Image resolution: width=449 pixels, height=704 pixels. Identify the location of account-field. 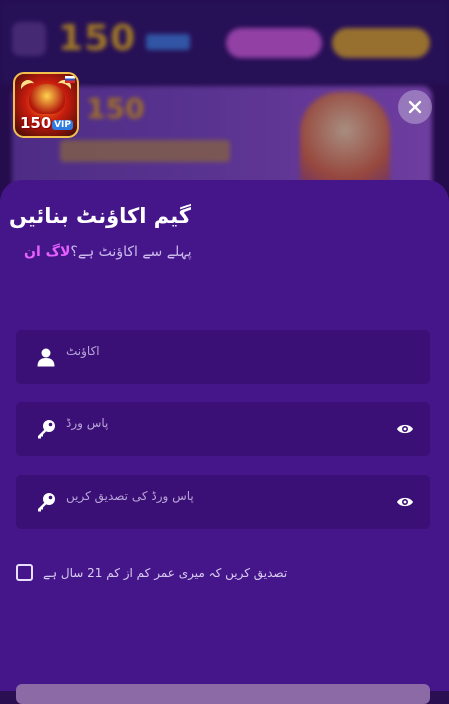
(223, 354).